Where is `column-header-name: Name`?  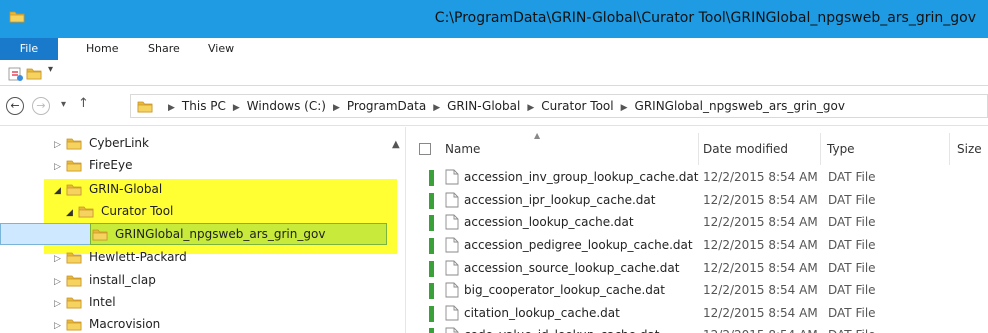
column-header-name: Name is located at coordinates (568, 147).